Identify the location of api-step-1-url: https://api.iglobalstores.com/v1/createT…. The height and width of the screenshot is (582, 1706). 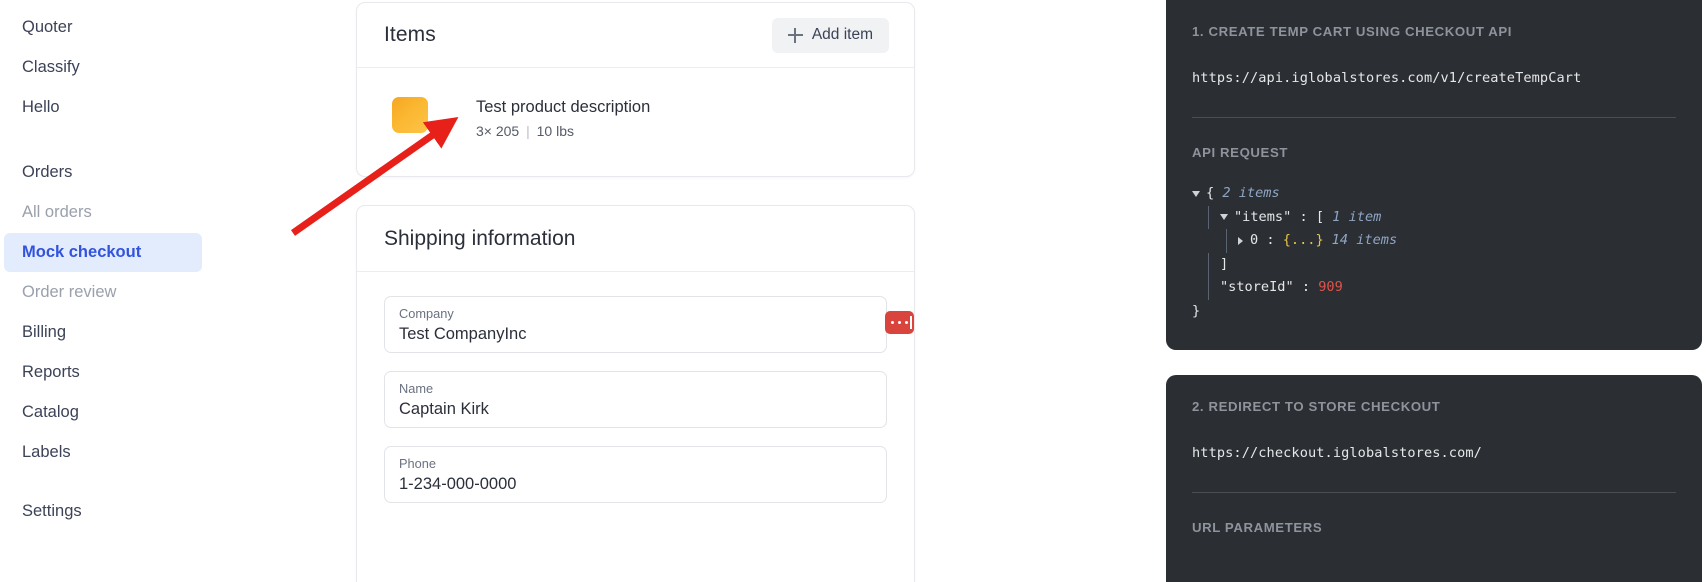
(1434, 78).